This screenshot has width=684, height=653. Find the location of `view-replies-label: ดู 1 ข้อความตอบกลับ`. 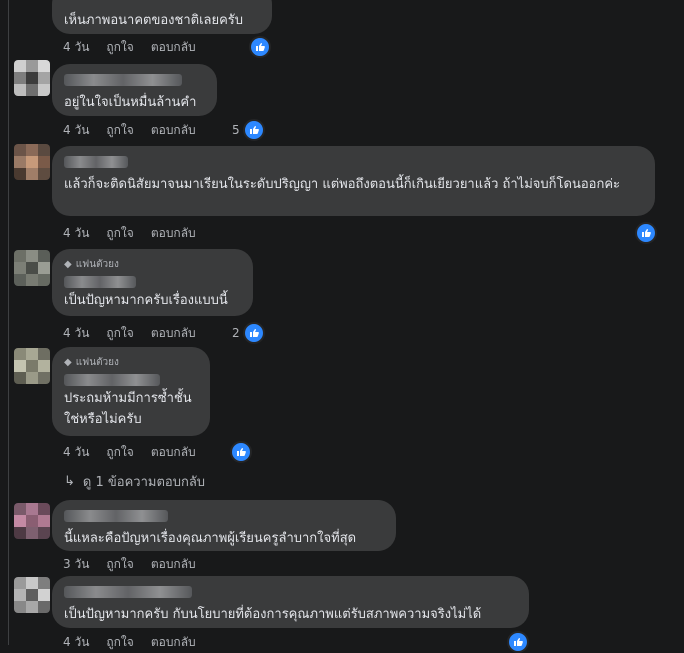

view-replies-label: ดู 1 ข้อความตอบกลับ is located at coordinates (144, 482).